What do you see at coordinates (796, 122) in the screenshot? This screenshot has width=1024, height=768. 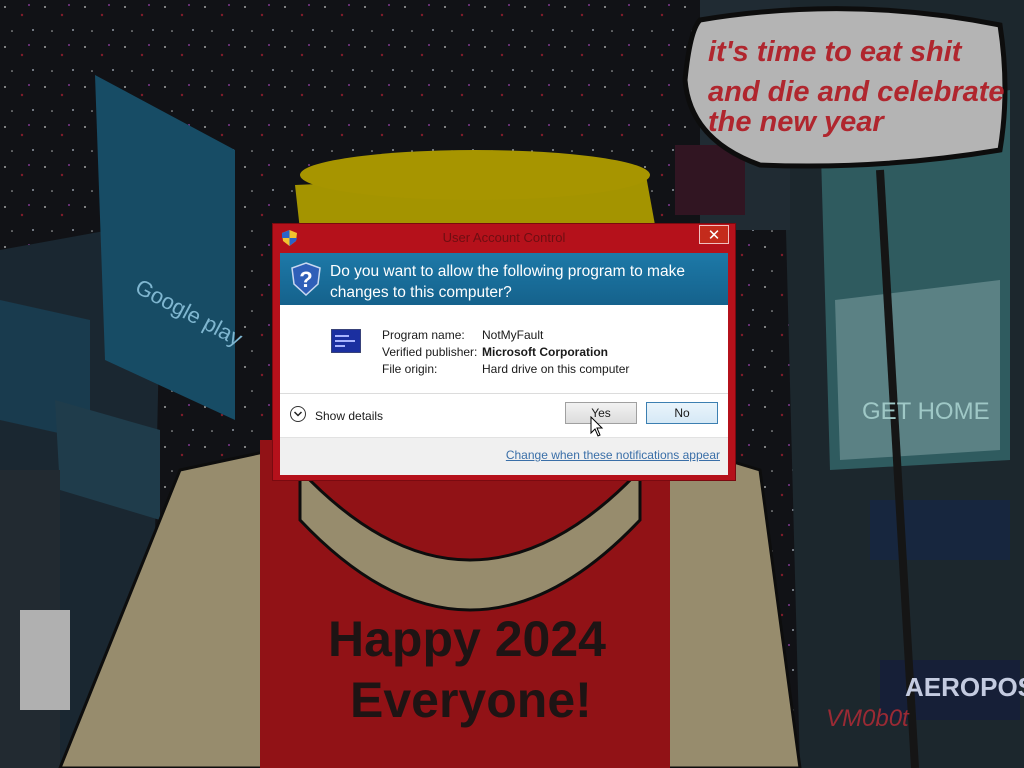 I see `speech-line-3: the new year` at bounding box center [796, 122].